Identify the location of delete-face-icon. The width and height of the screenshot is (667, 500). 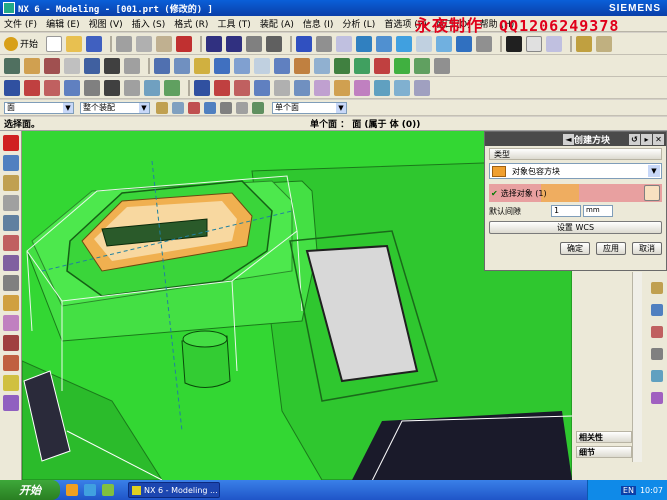
(442, 65).